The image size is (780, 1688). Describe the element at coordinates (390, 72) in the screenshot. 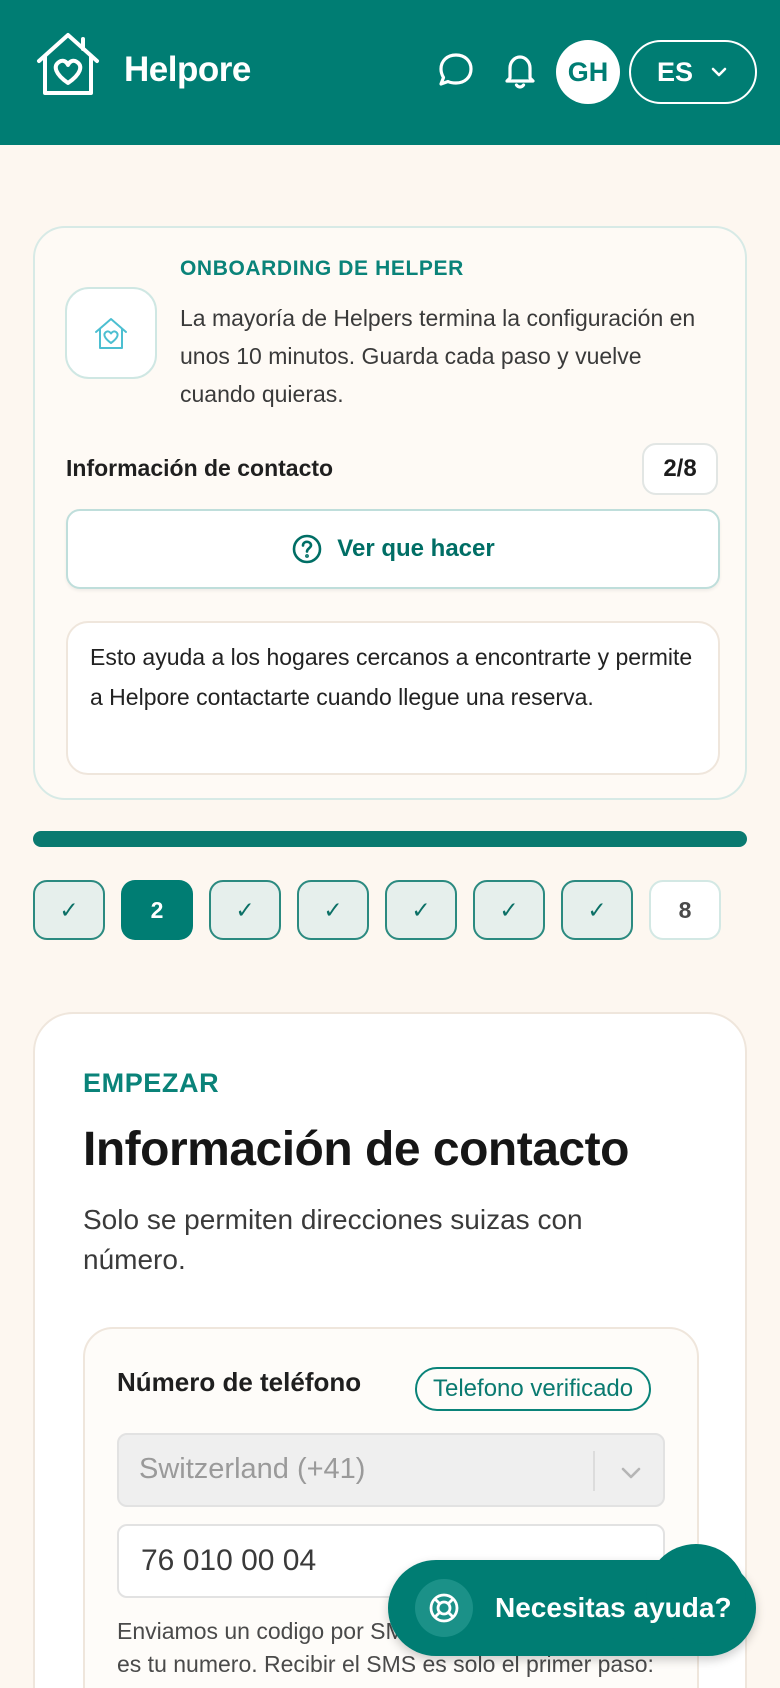

I see `top-bar: Helpore GH ES` at that location.